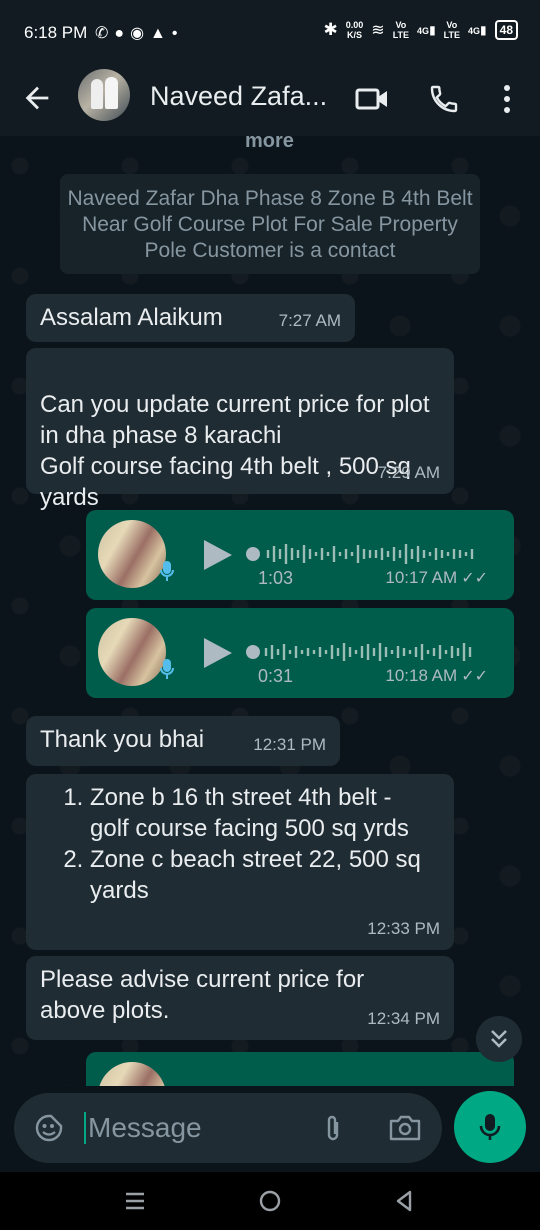  I want to click on message-time-text: 10:18 AM, so click(421, 675).